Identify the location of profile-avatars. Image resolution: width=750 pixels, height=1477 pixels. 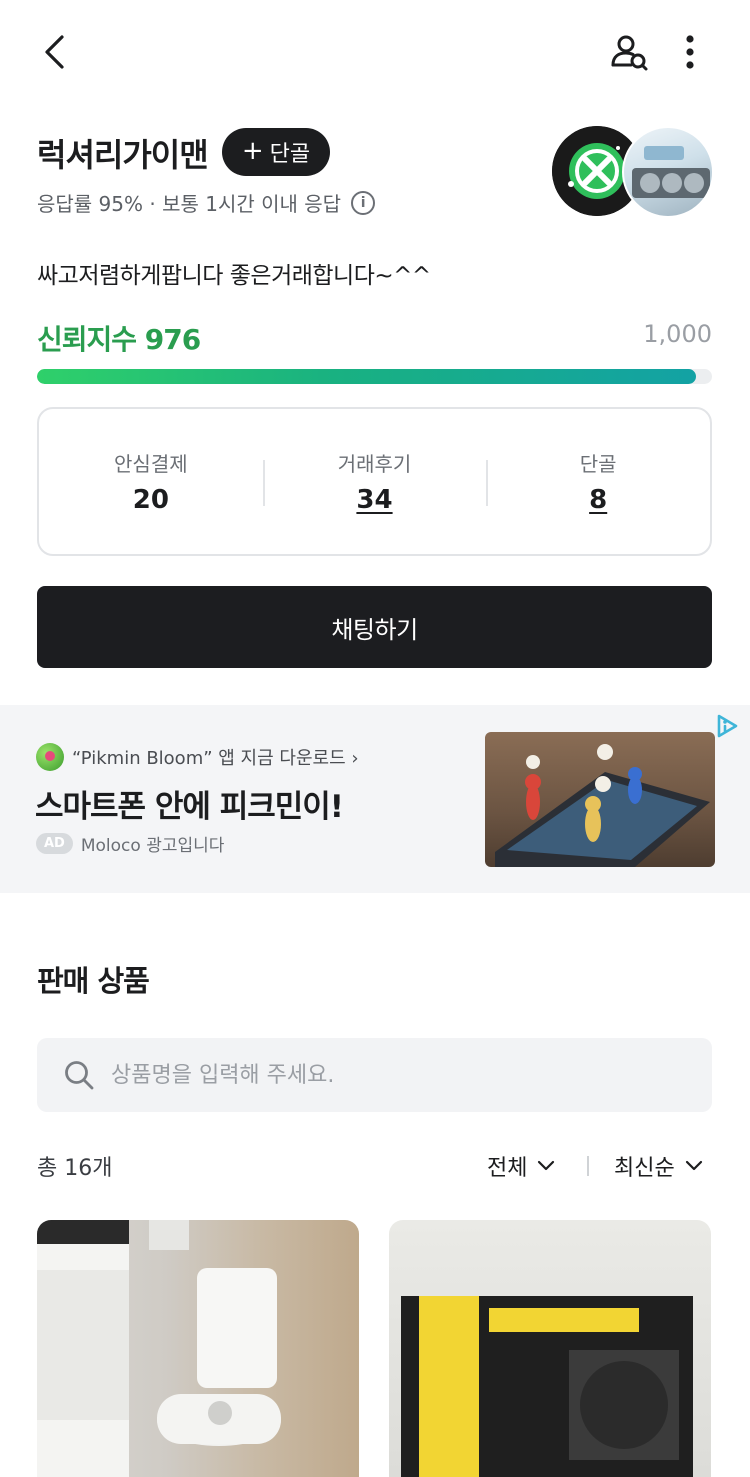
(633, 172).